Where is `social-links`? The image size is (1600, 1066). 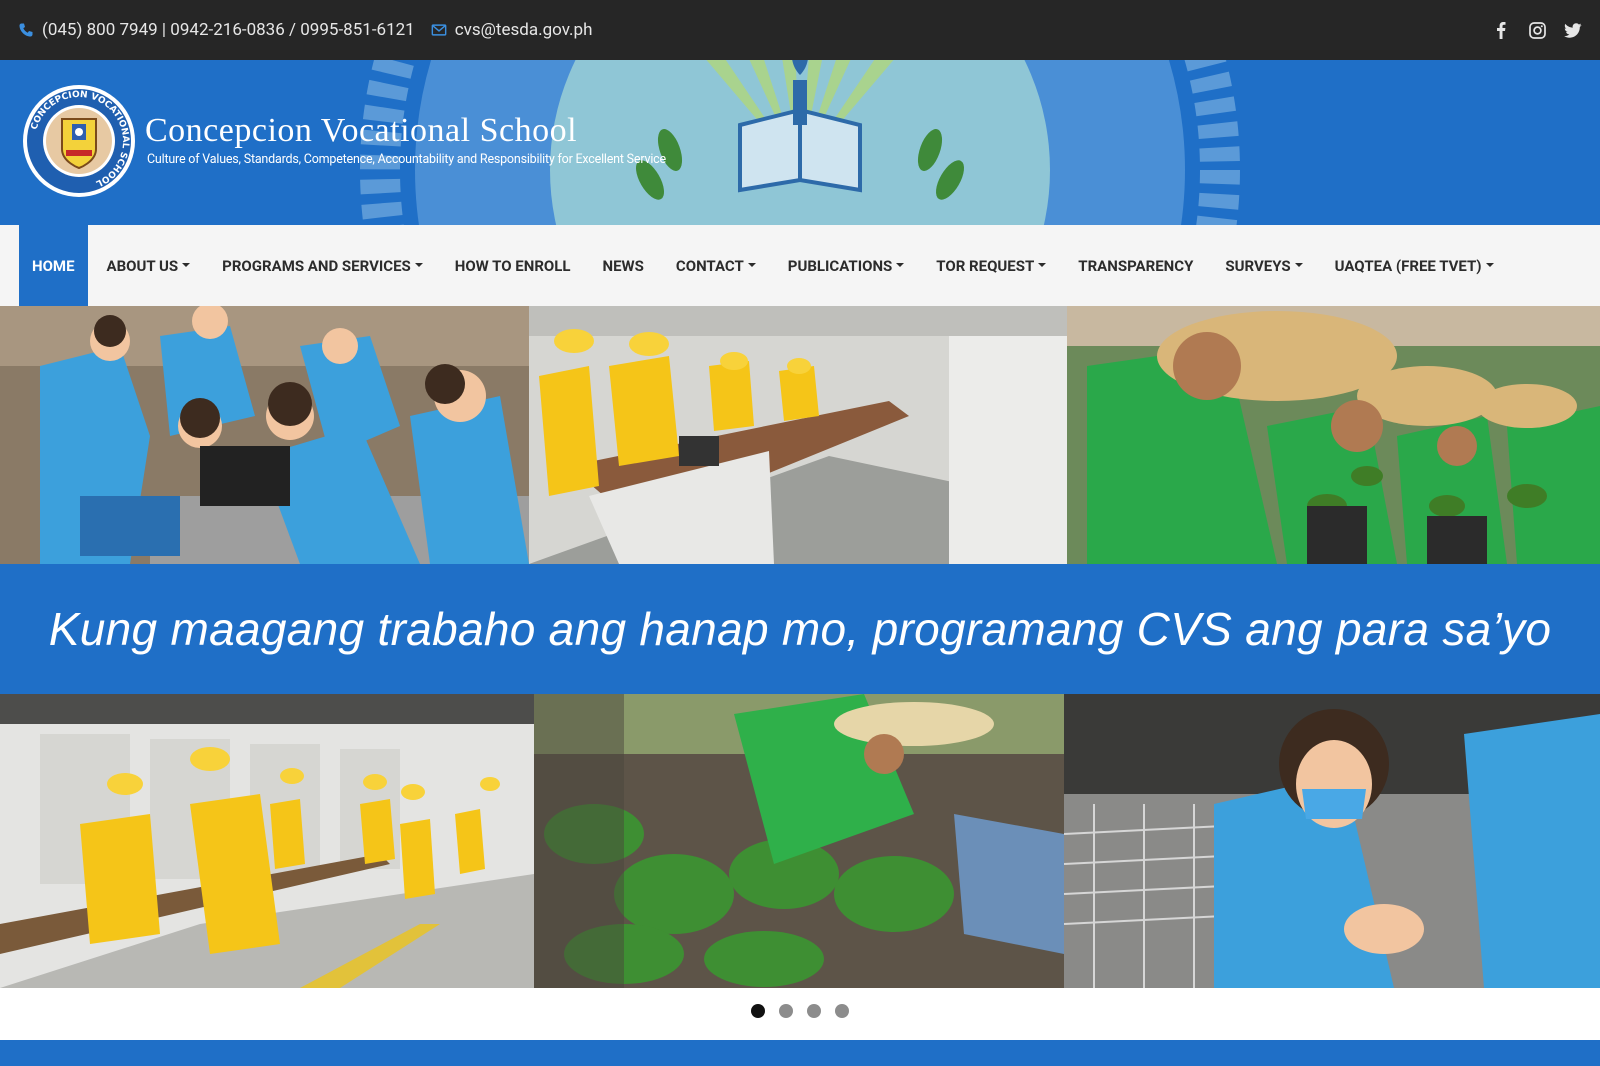 social-links is located at coordinates (1537, 30).